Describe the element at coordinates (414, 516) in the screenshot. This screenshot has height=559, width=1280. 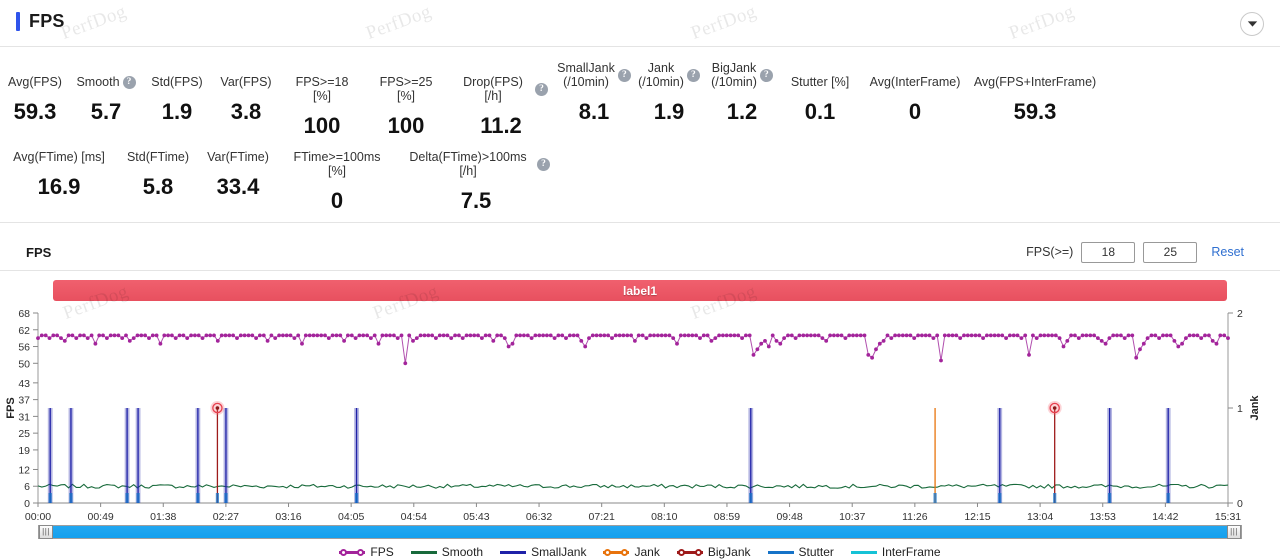
I see `x-tick-label: 04:54` at that location.